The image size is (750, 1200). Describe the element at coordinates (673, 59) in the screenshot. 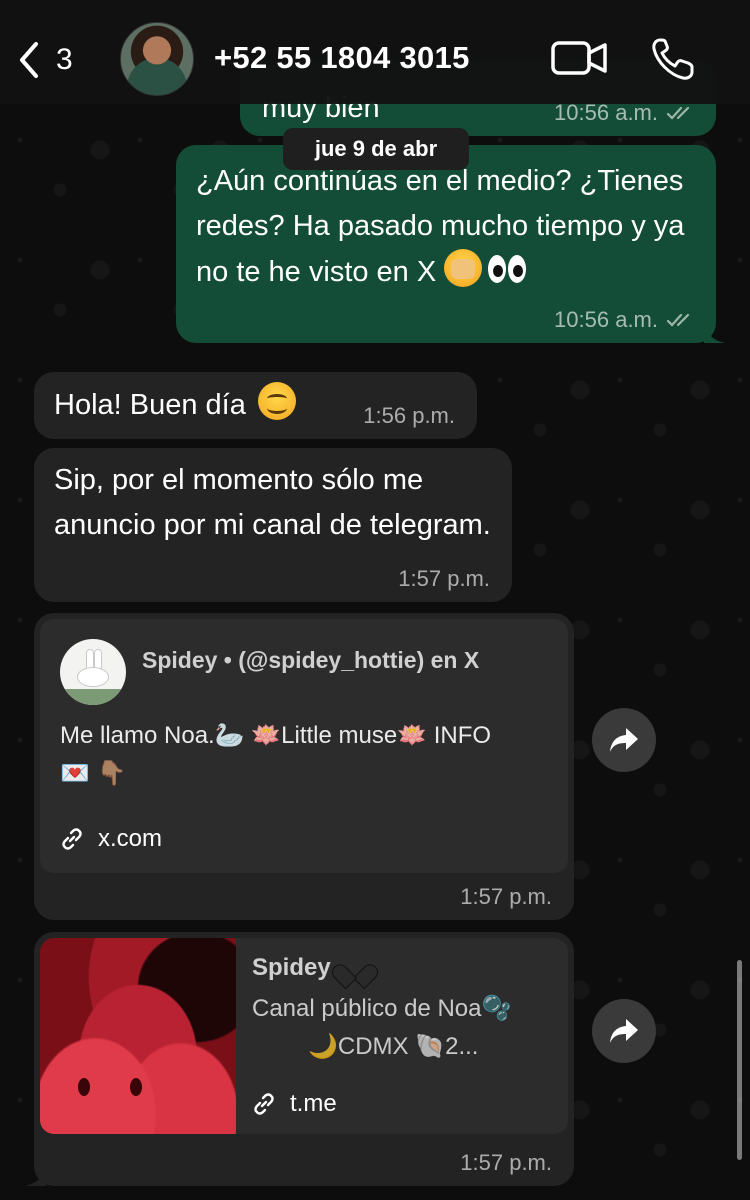

I see `phone-icon` at that location.